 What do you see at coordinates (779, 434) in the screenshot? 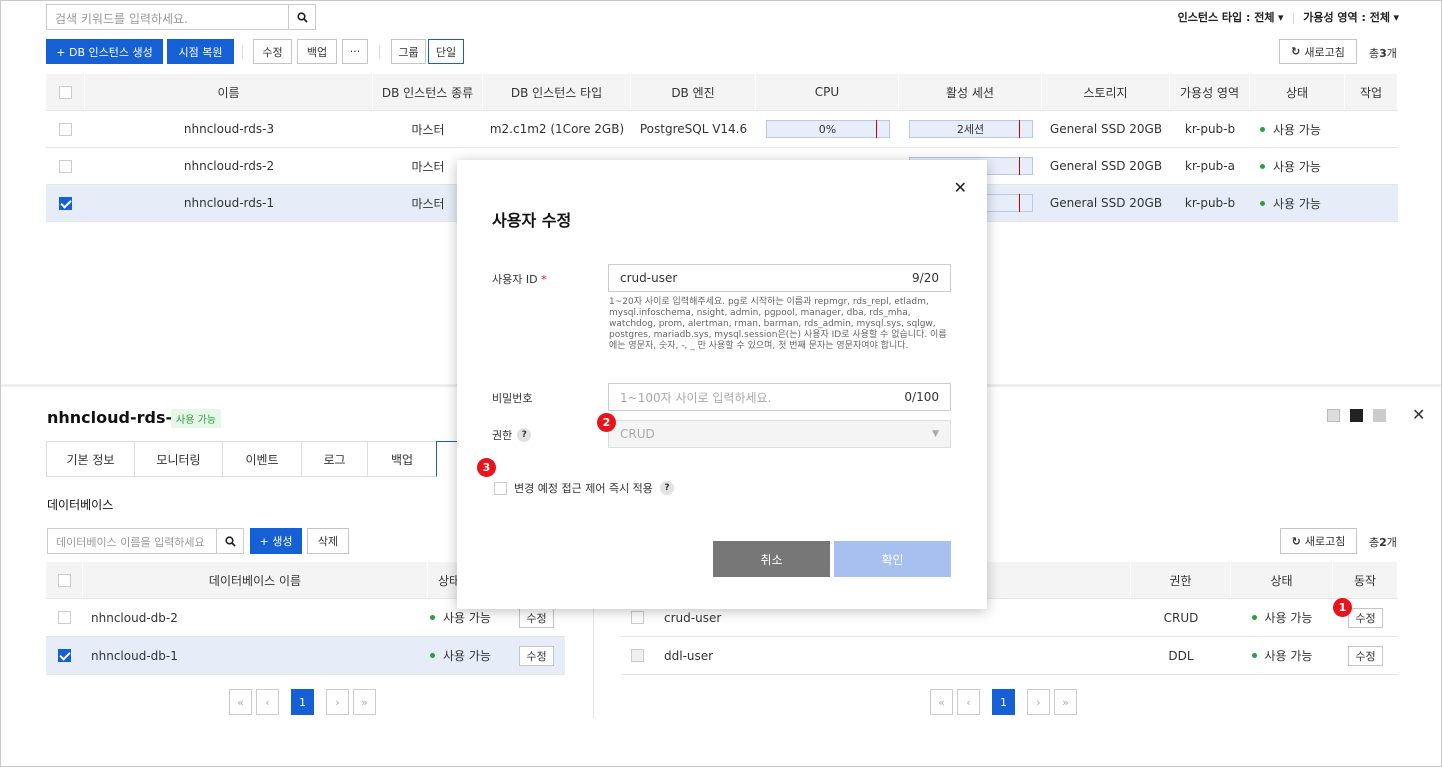
I see `permission-select: CRUD ▼` at bounding box center [779, 434].